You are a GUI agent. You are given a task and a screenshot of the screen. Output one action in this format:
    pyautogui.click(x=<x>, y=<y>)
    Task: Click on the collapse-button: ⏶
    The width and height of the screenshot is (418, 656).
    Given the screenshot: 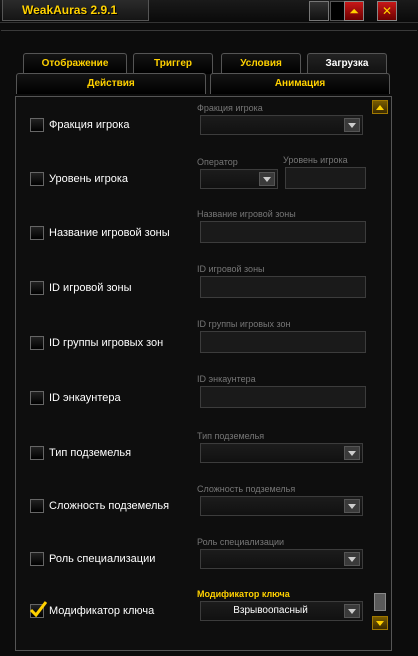 What is the action you would take?
    pyautogui.click(x=354, y=11)
    